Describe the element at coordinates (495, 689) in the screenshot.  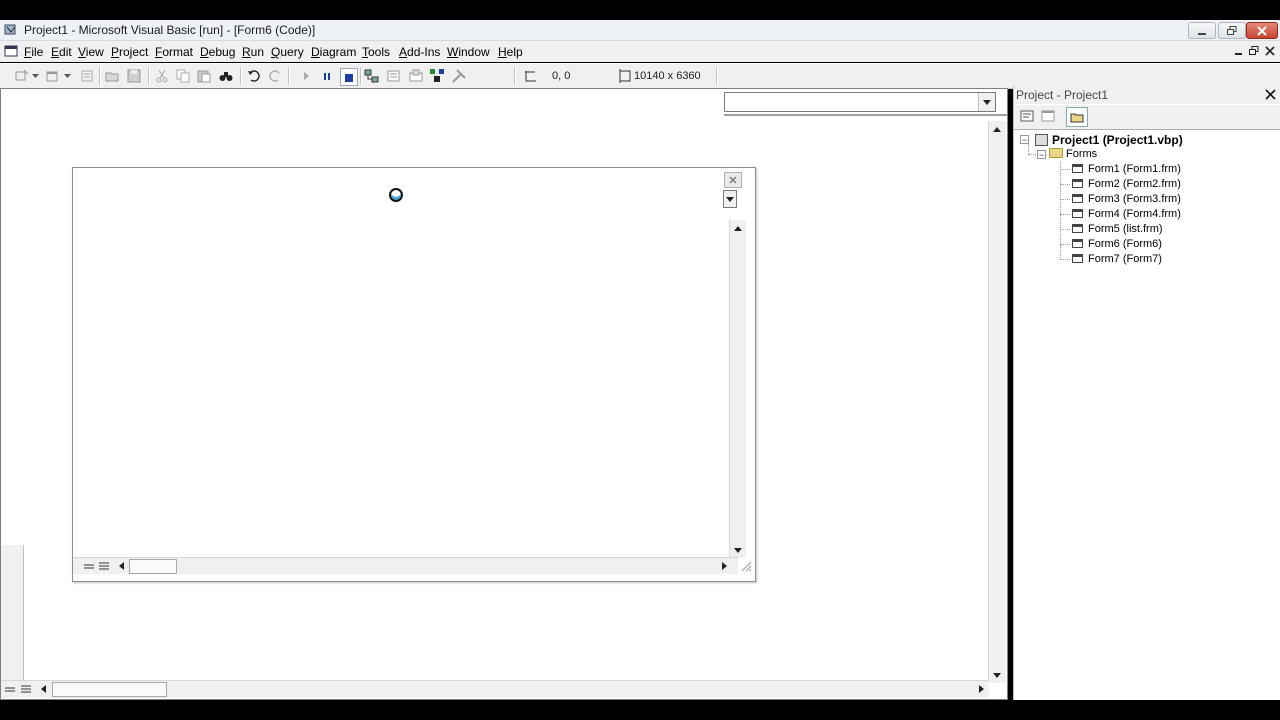
I see `code-horizontal-scrollbar` at that location.